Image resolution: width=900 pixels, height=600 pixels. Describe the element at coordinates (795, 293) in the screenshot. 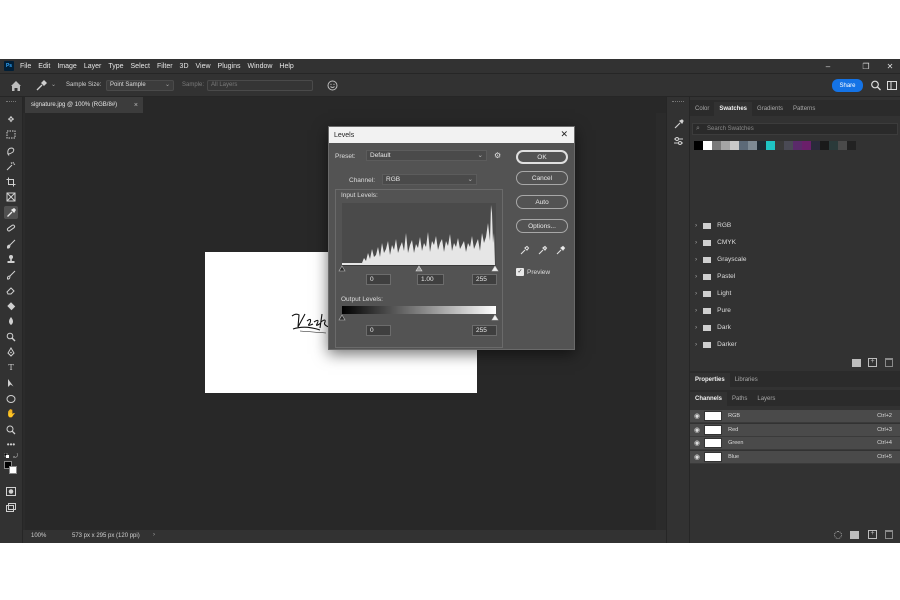

I see `swatch-folder-light: › Light` at that location.